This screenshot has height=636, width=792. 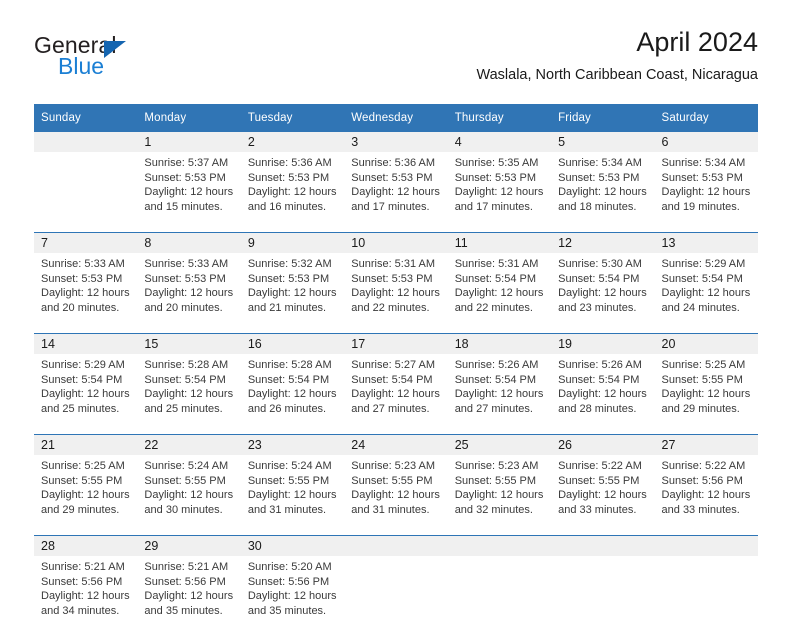 What do you see at coordinates (292, 444) in the screenshot?
I see `day-number-23: 23` at bounding box center [292, 444].